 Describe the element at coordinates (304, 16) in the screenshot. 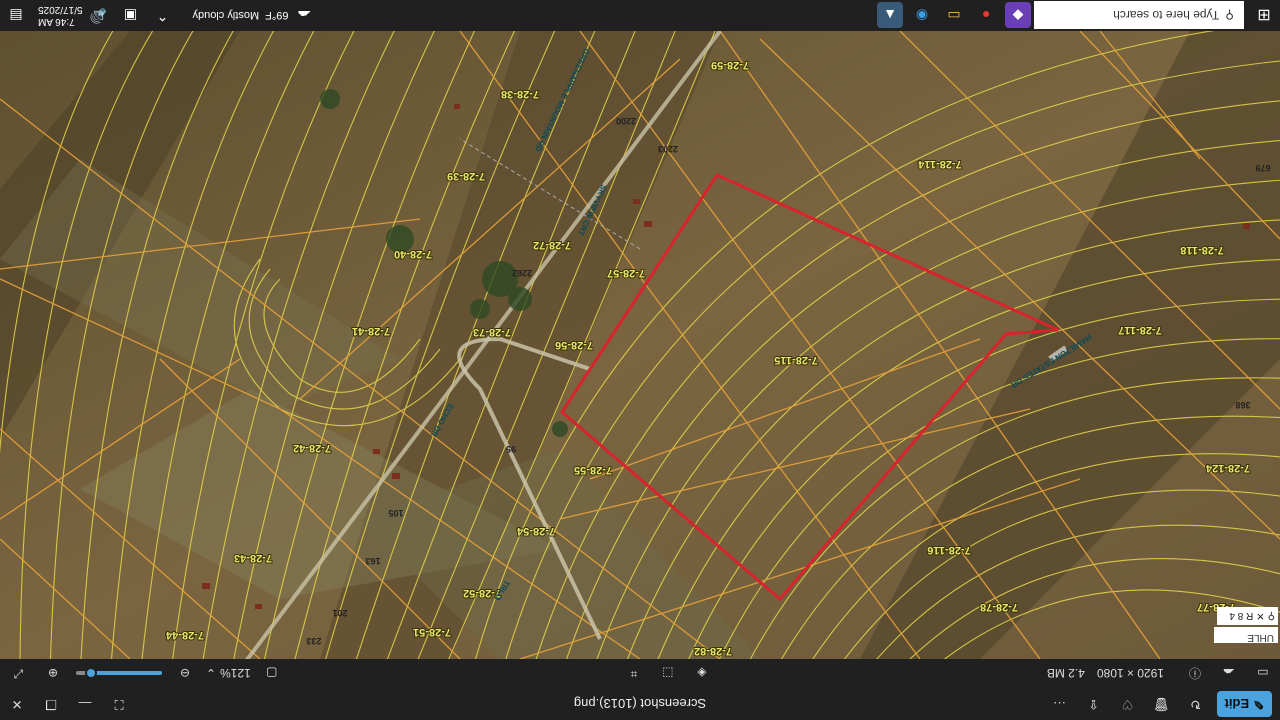

I see `weather-icon: ☁` at that location.